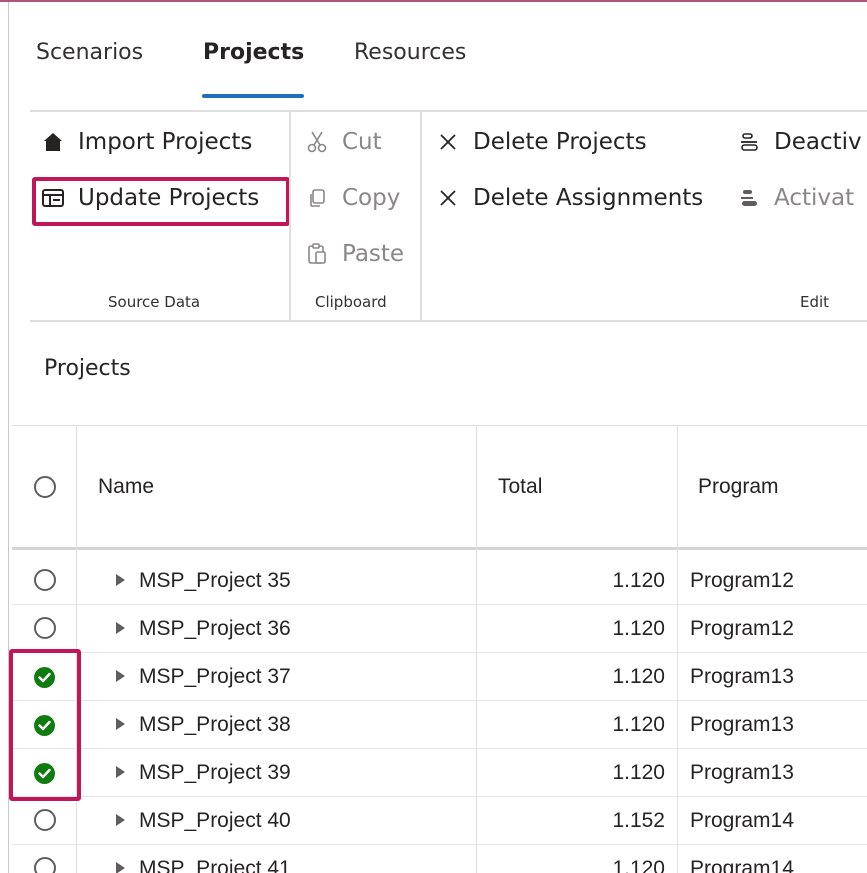  Describe the element at coordinates (433, 1) in the screenshot. I see `window-top-border` at that location.